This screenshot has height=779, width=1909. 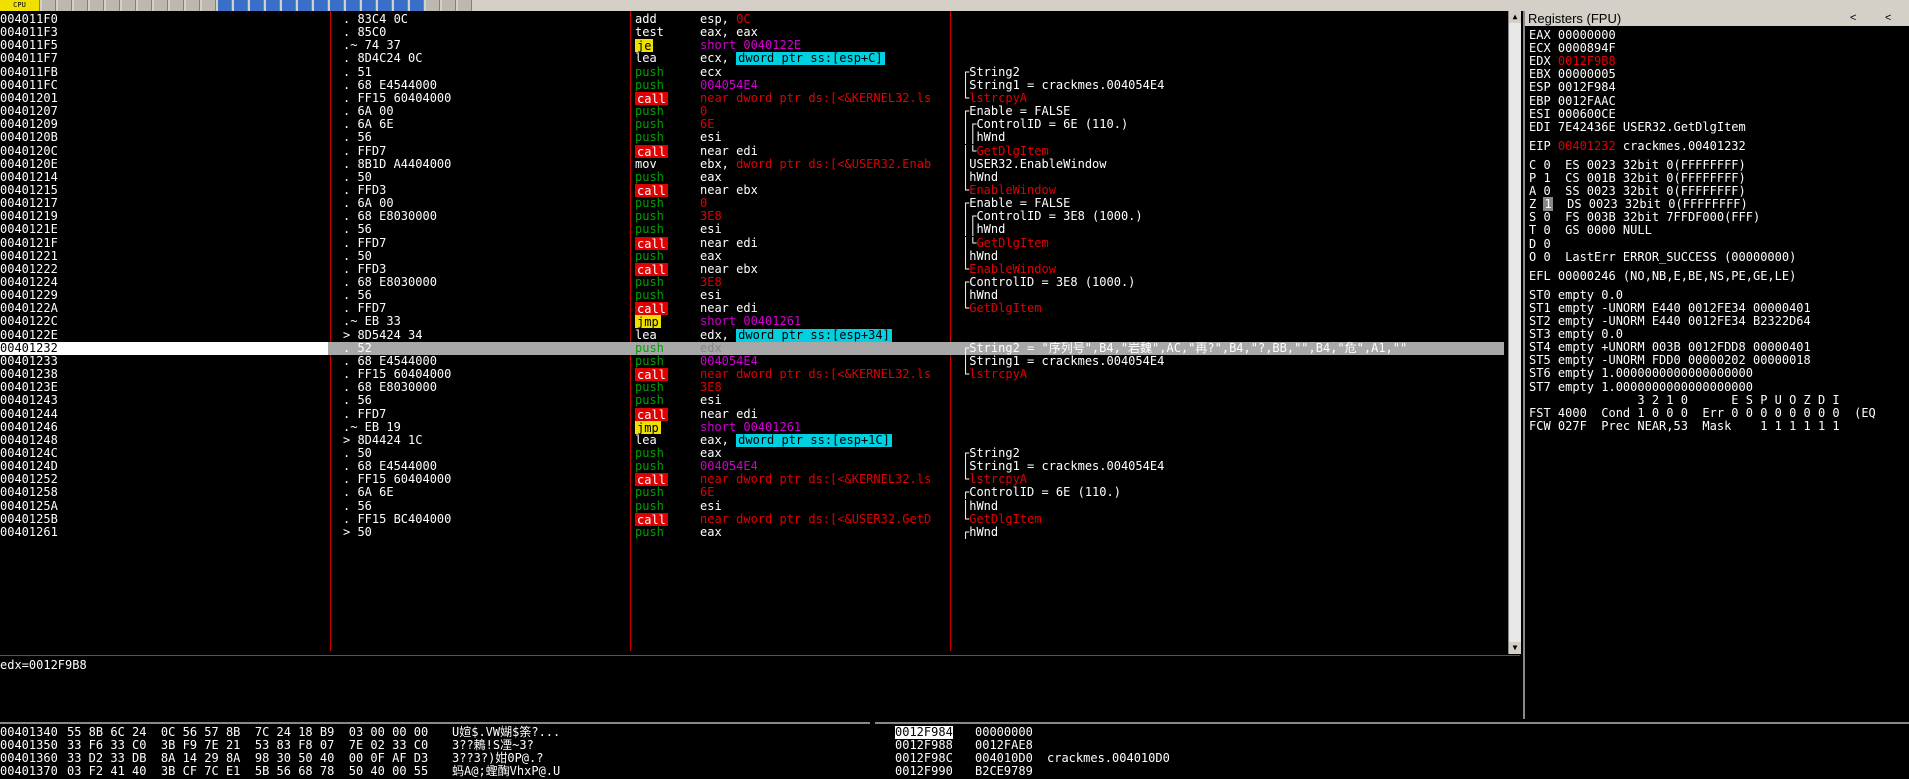 I want to click on register-line: ECX 0000894F, so click(x=1572, y=48).